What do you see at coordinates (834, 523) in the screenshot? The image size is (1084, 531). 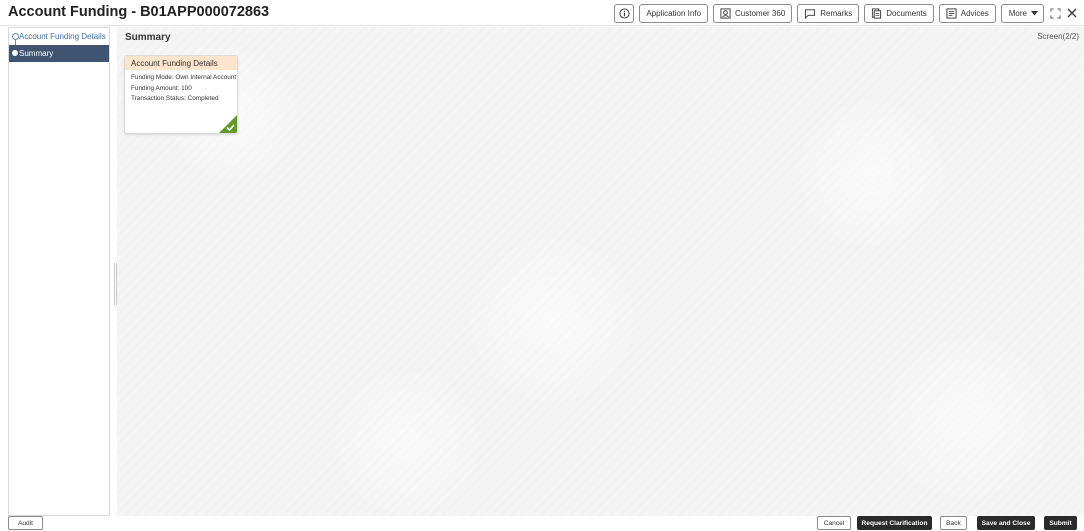 I see `cancel-button: Cancel` at bounding box center [834, 523].